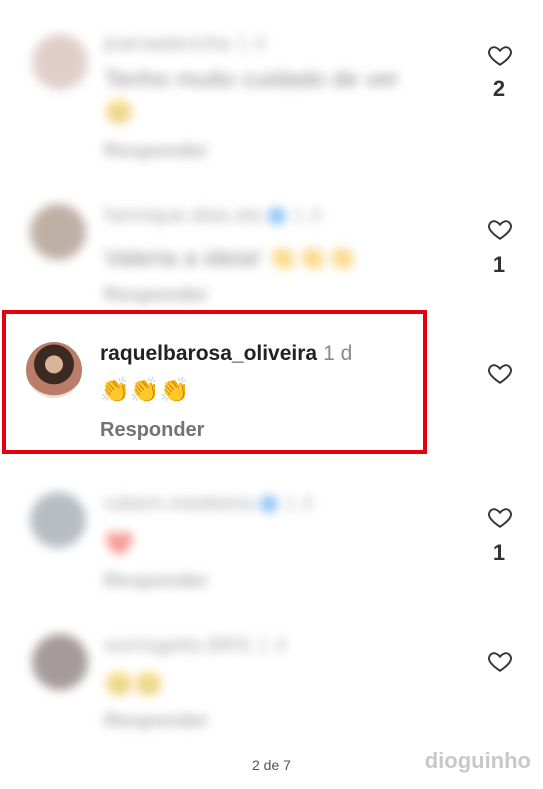 The image size is (543, 789). Describe the element at coordinates (477, 760) in the screenshot. I see `watermark: dioguinho` at that location.